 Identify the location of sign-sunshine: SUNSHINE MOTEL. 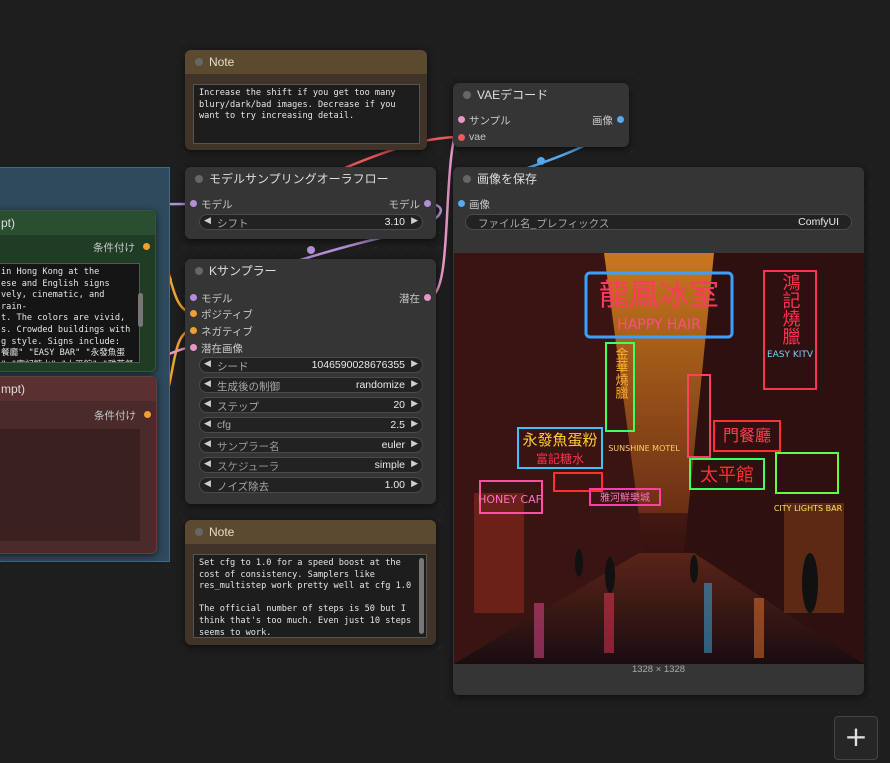
(644, 448).